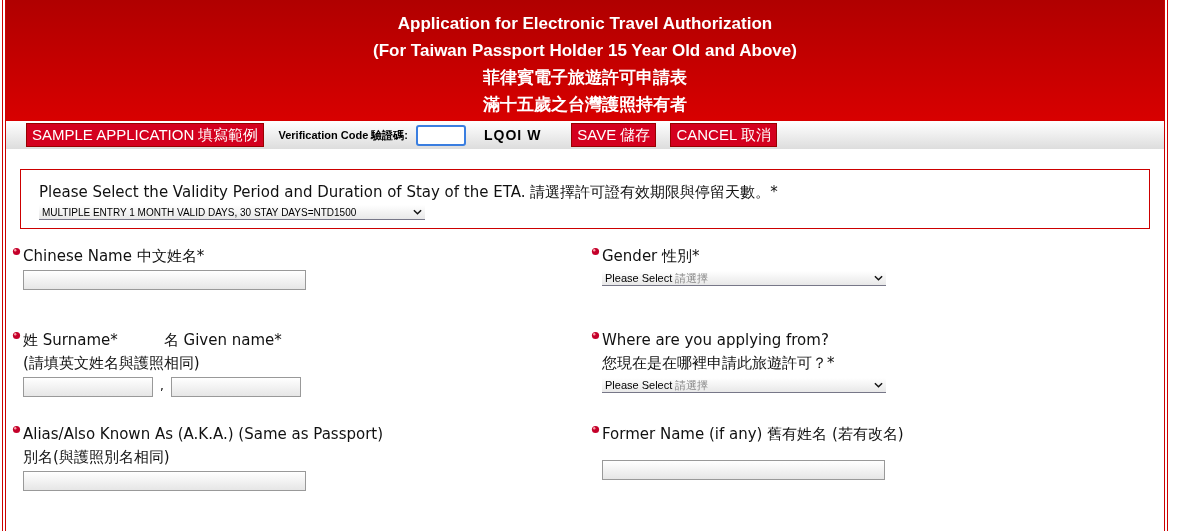 The height and width of the screenshot is (531, 1200). I want to click on verification-code-field, so click(441, 135).